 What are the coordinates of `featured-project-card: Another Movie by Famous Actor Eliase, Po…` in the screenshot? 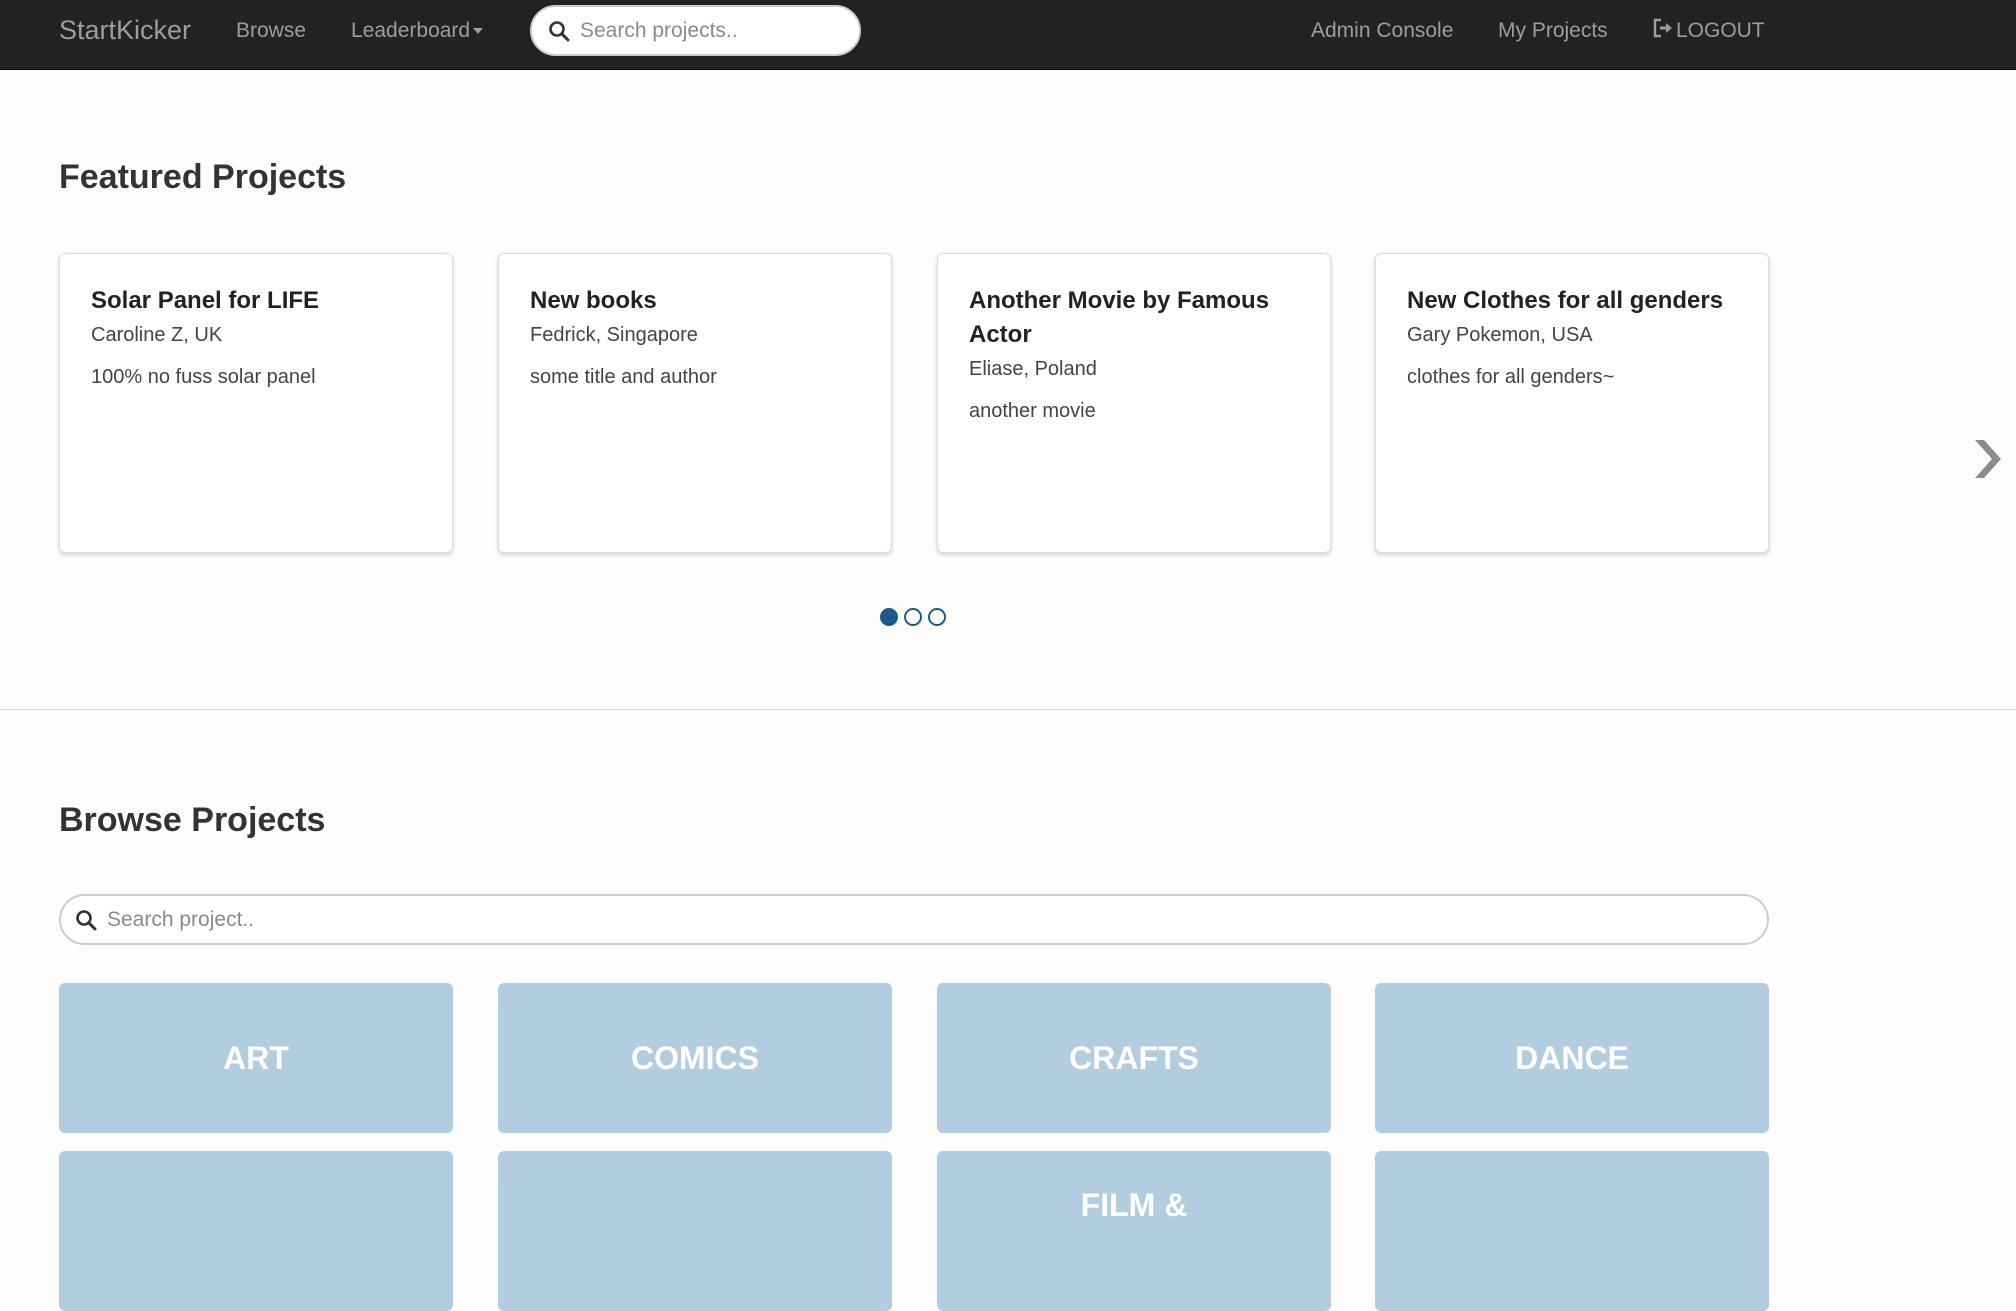 It's located at (1134, 403).